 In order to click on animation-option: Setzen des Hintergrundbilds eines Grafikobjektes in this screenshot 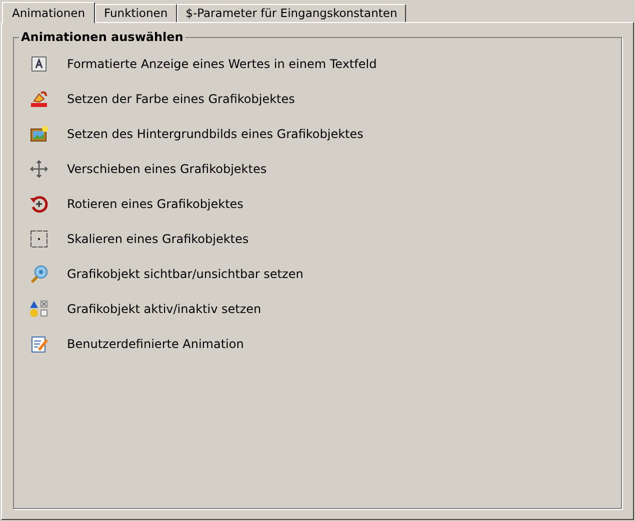, I will do `click(215, 134)`.